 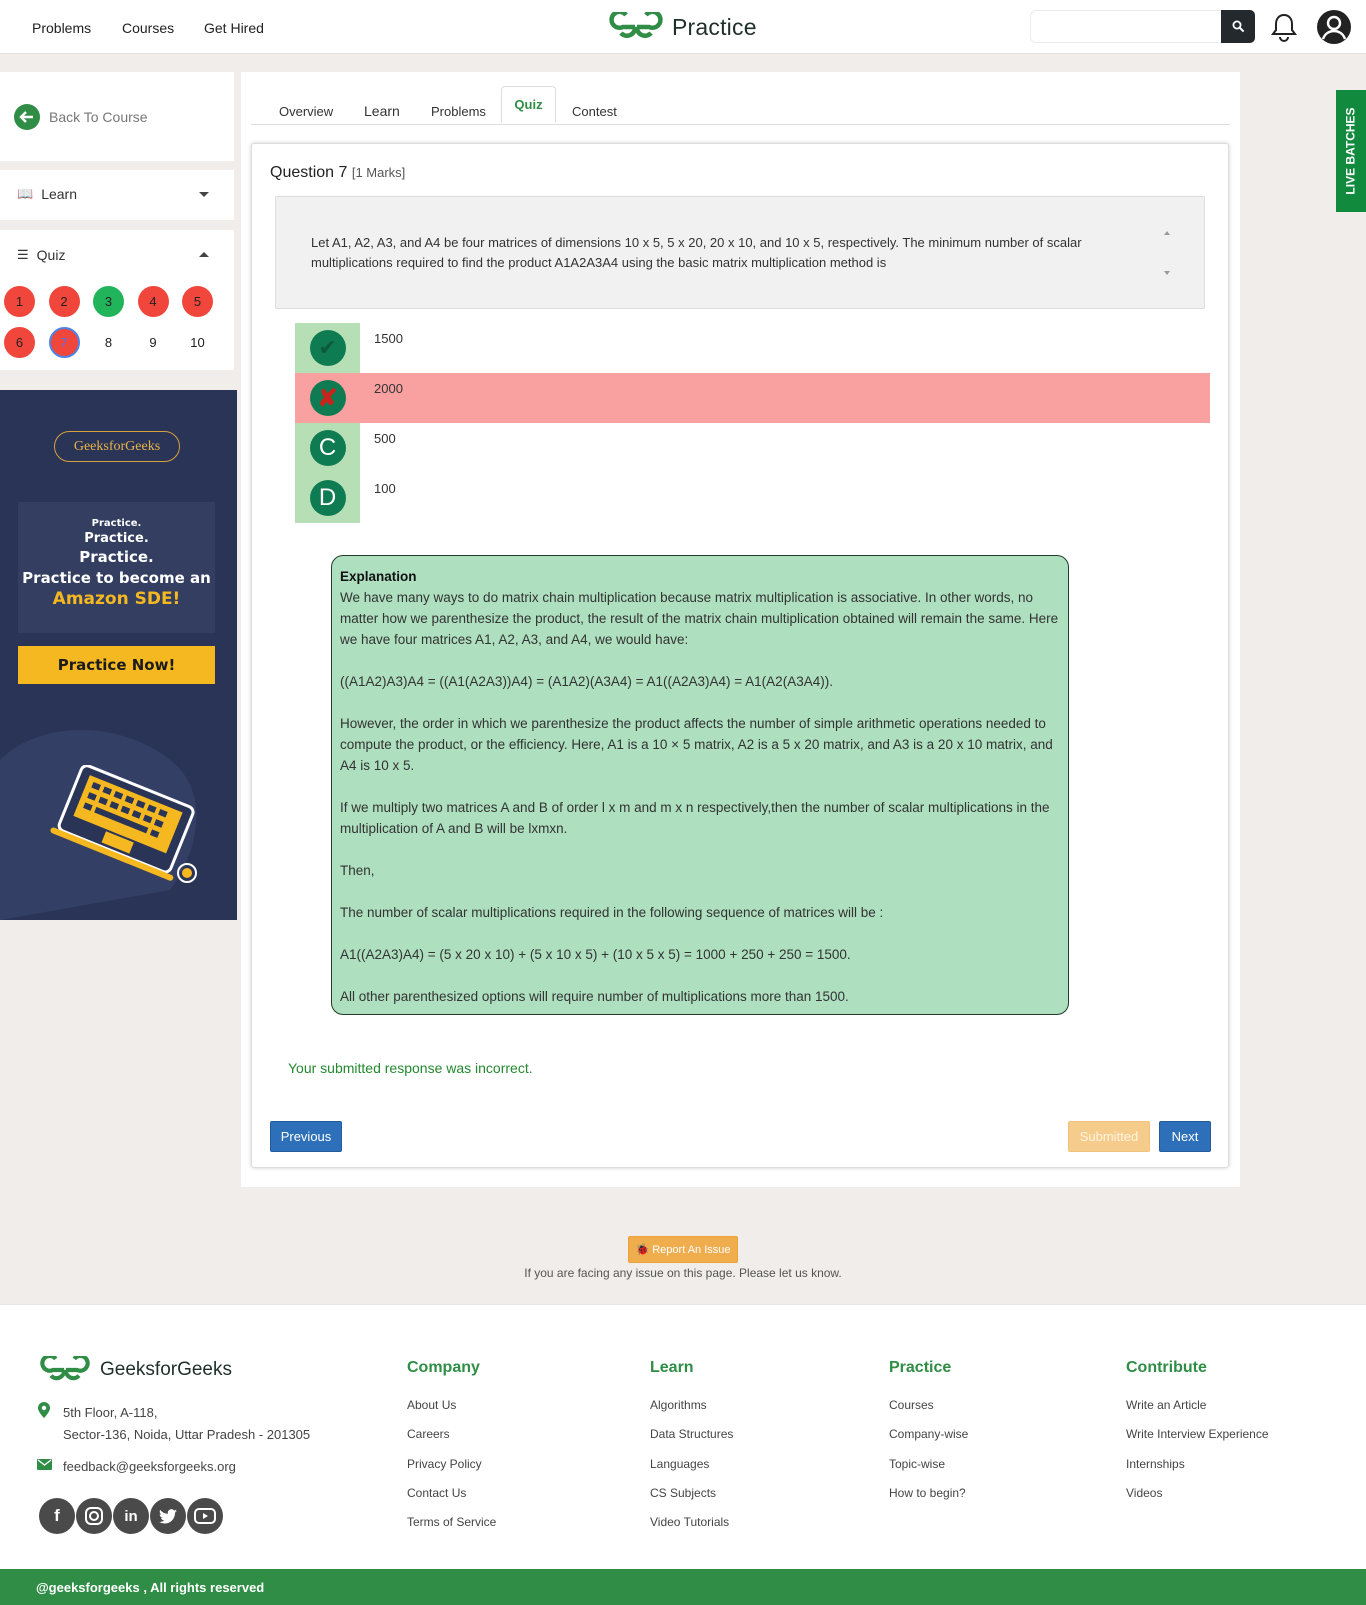 What do you see at coordinates (148, 28) in the screenshot?
I see `nav-courses: Courses` at bounding box center [148, 28].